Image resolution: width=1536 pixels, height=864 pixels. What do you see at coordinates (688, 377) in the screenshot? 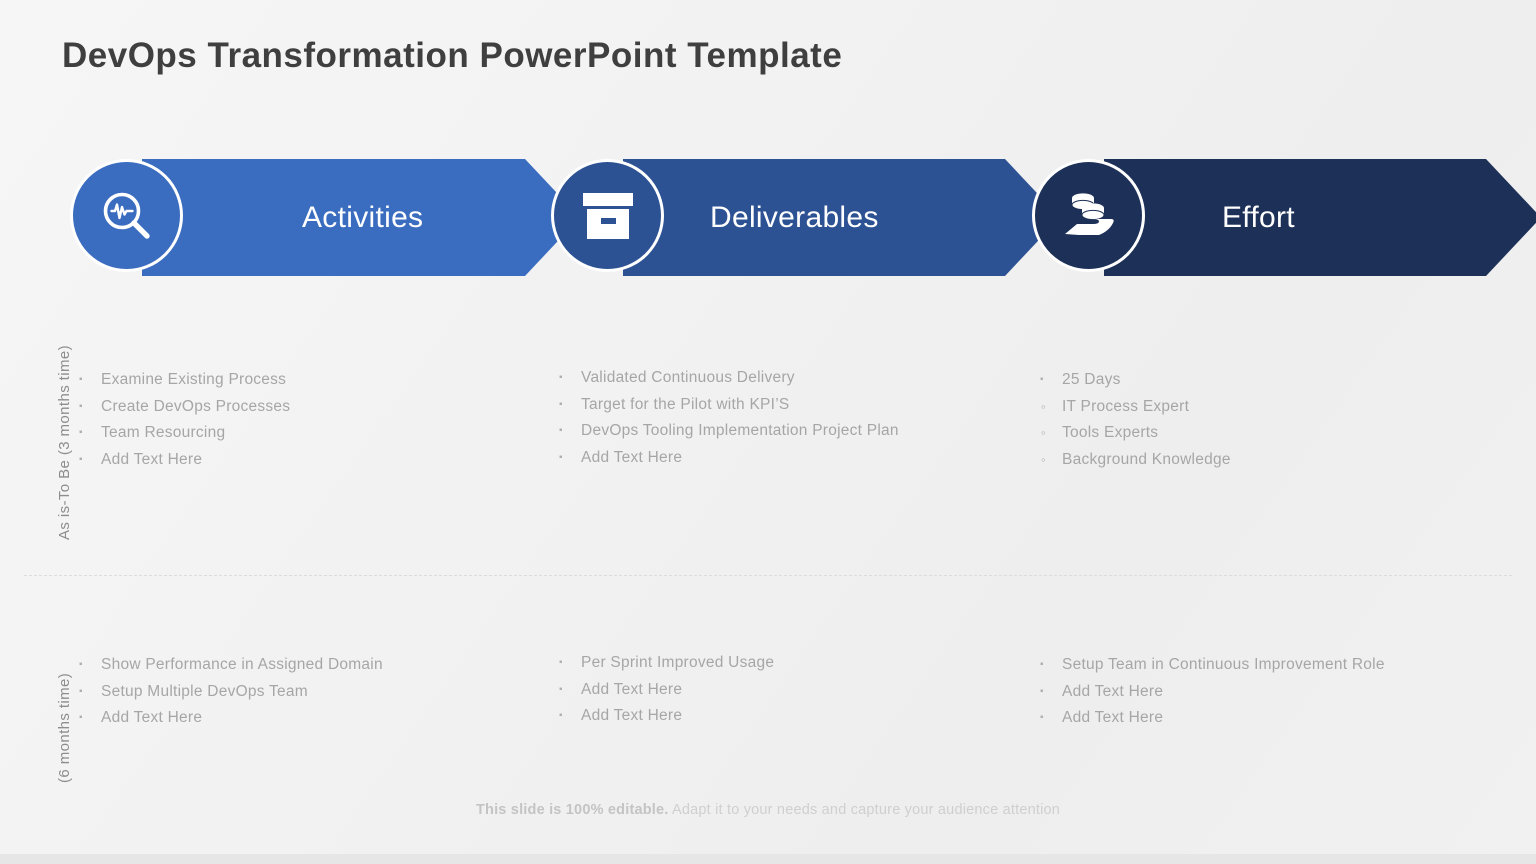
I see `list-item-label: Validated Continuous Delivery` at bounding box center [688, 377].